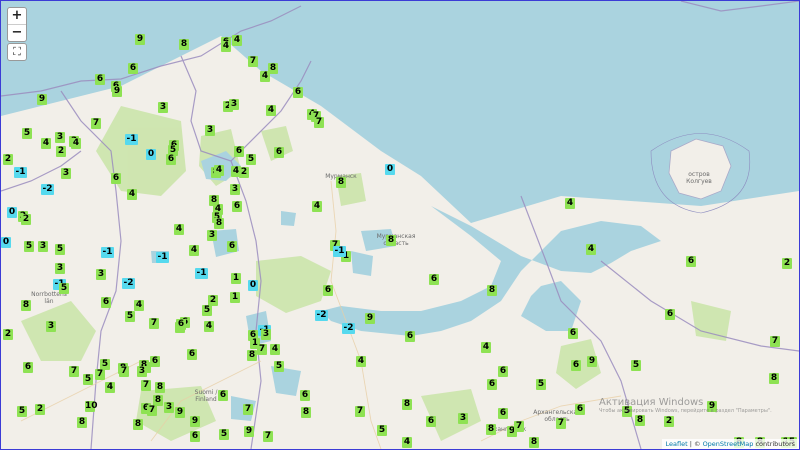  What do you see at coordinates (728, 444) in the screenshot?
I see `osm-link: OpenStreetMap` at bounding box center [728, 444].